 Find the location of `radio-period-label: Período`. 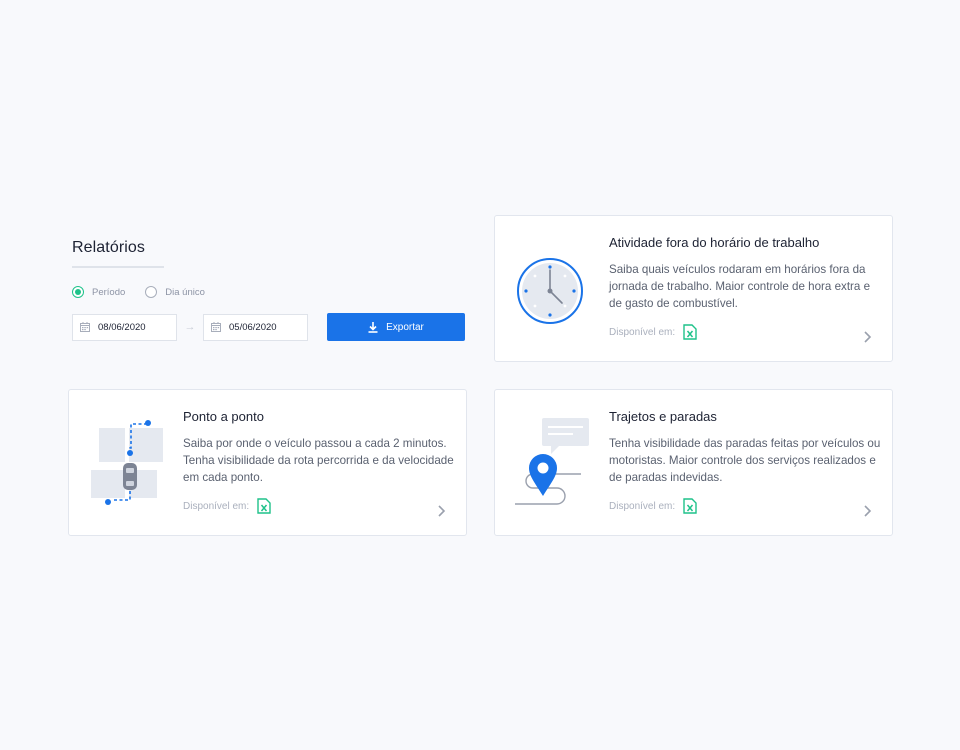

radio-period-label: Período is located at coordinates (109, 292).